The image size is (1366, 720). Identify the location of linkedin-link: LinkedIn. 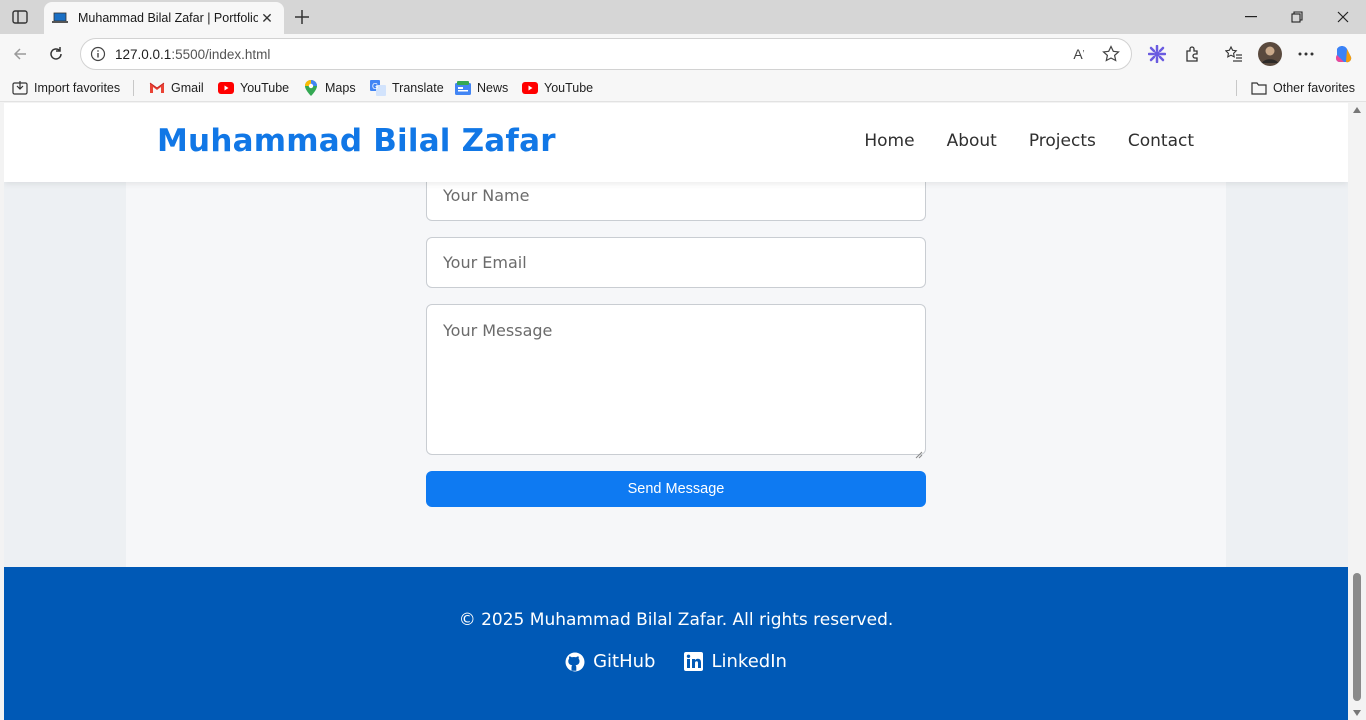
(735, 661).